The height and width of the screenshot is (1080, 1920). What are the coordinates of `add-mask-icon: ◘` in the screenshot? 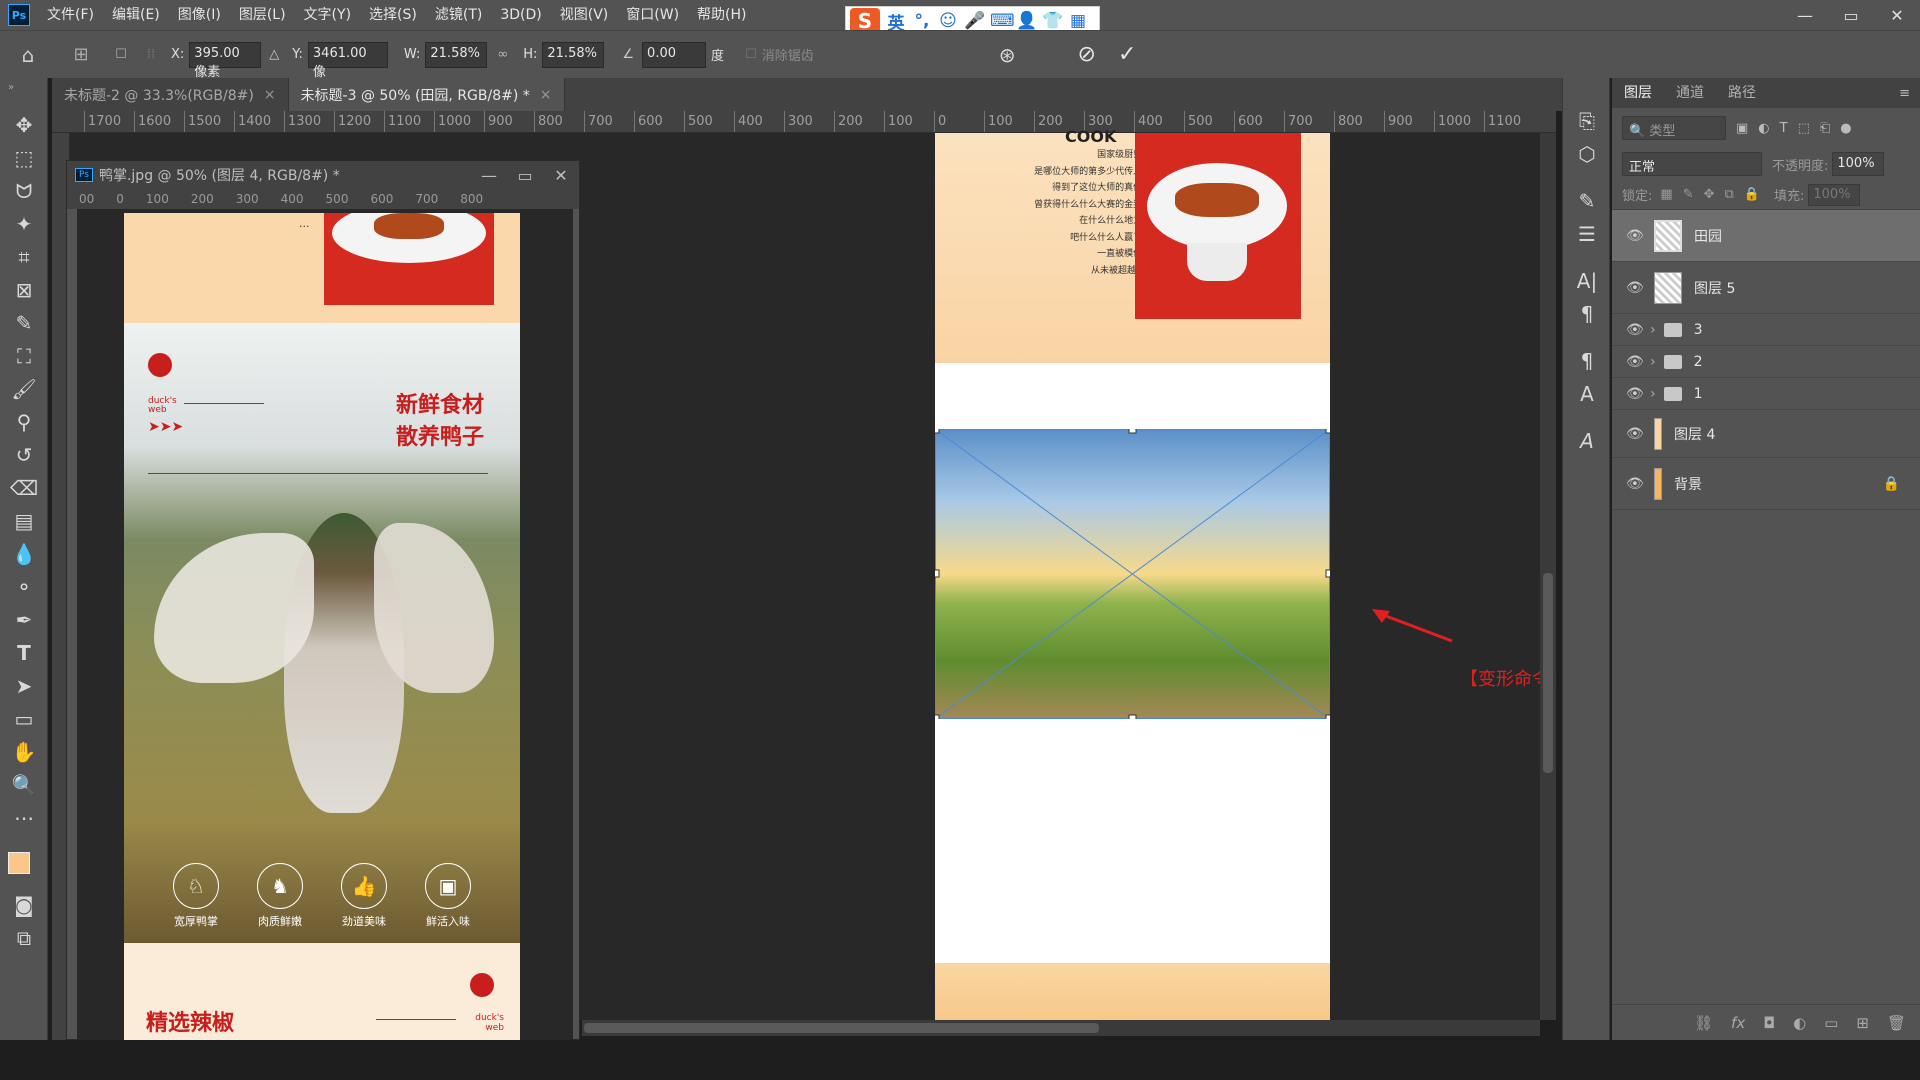 It's located at (1769, 1023).